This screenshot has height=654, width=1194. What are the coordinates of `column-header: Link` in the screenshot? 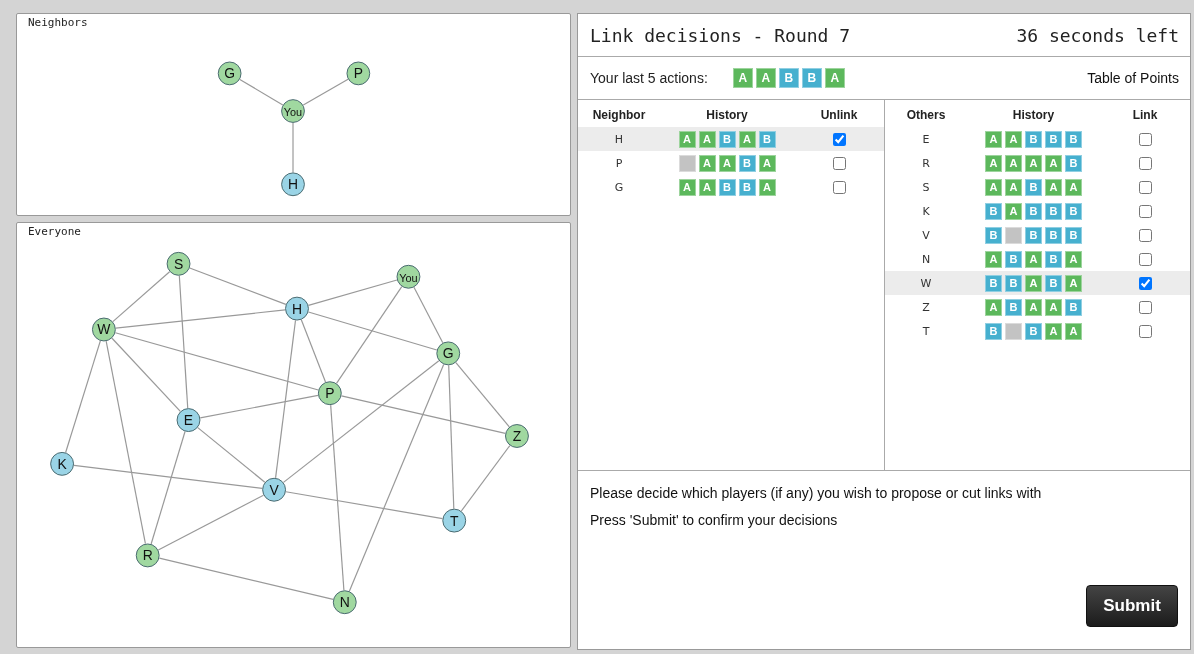 It's located at (1145, 115).